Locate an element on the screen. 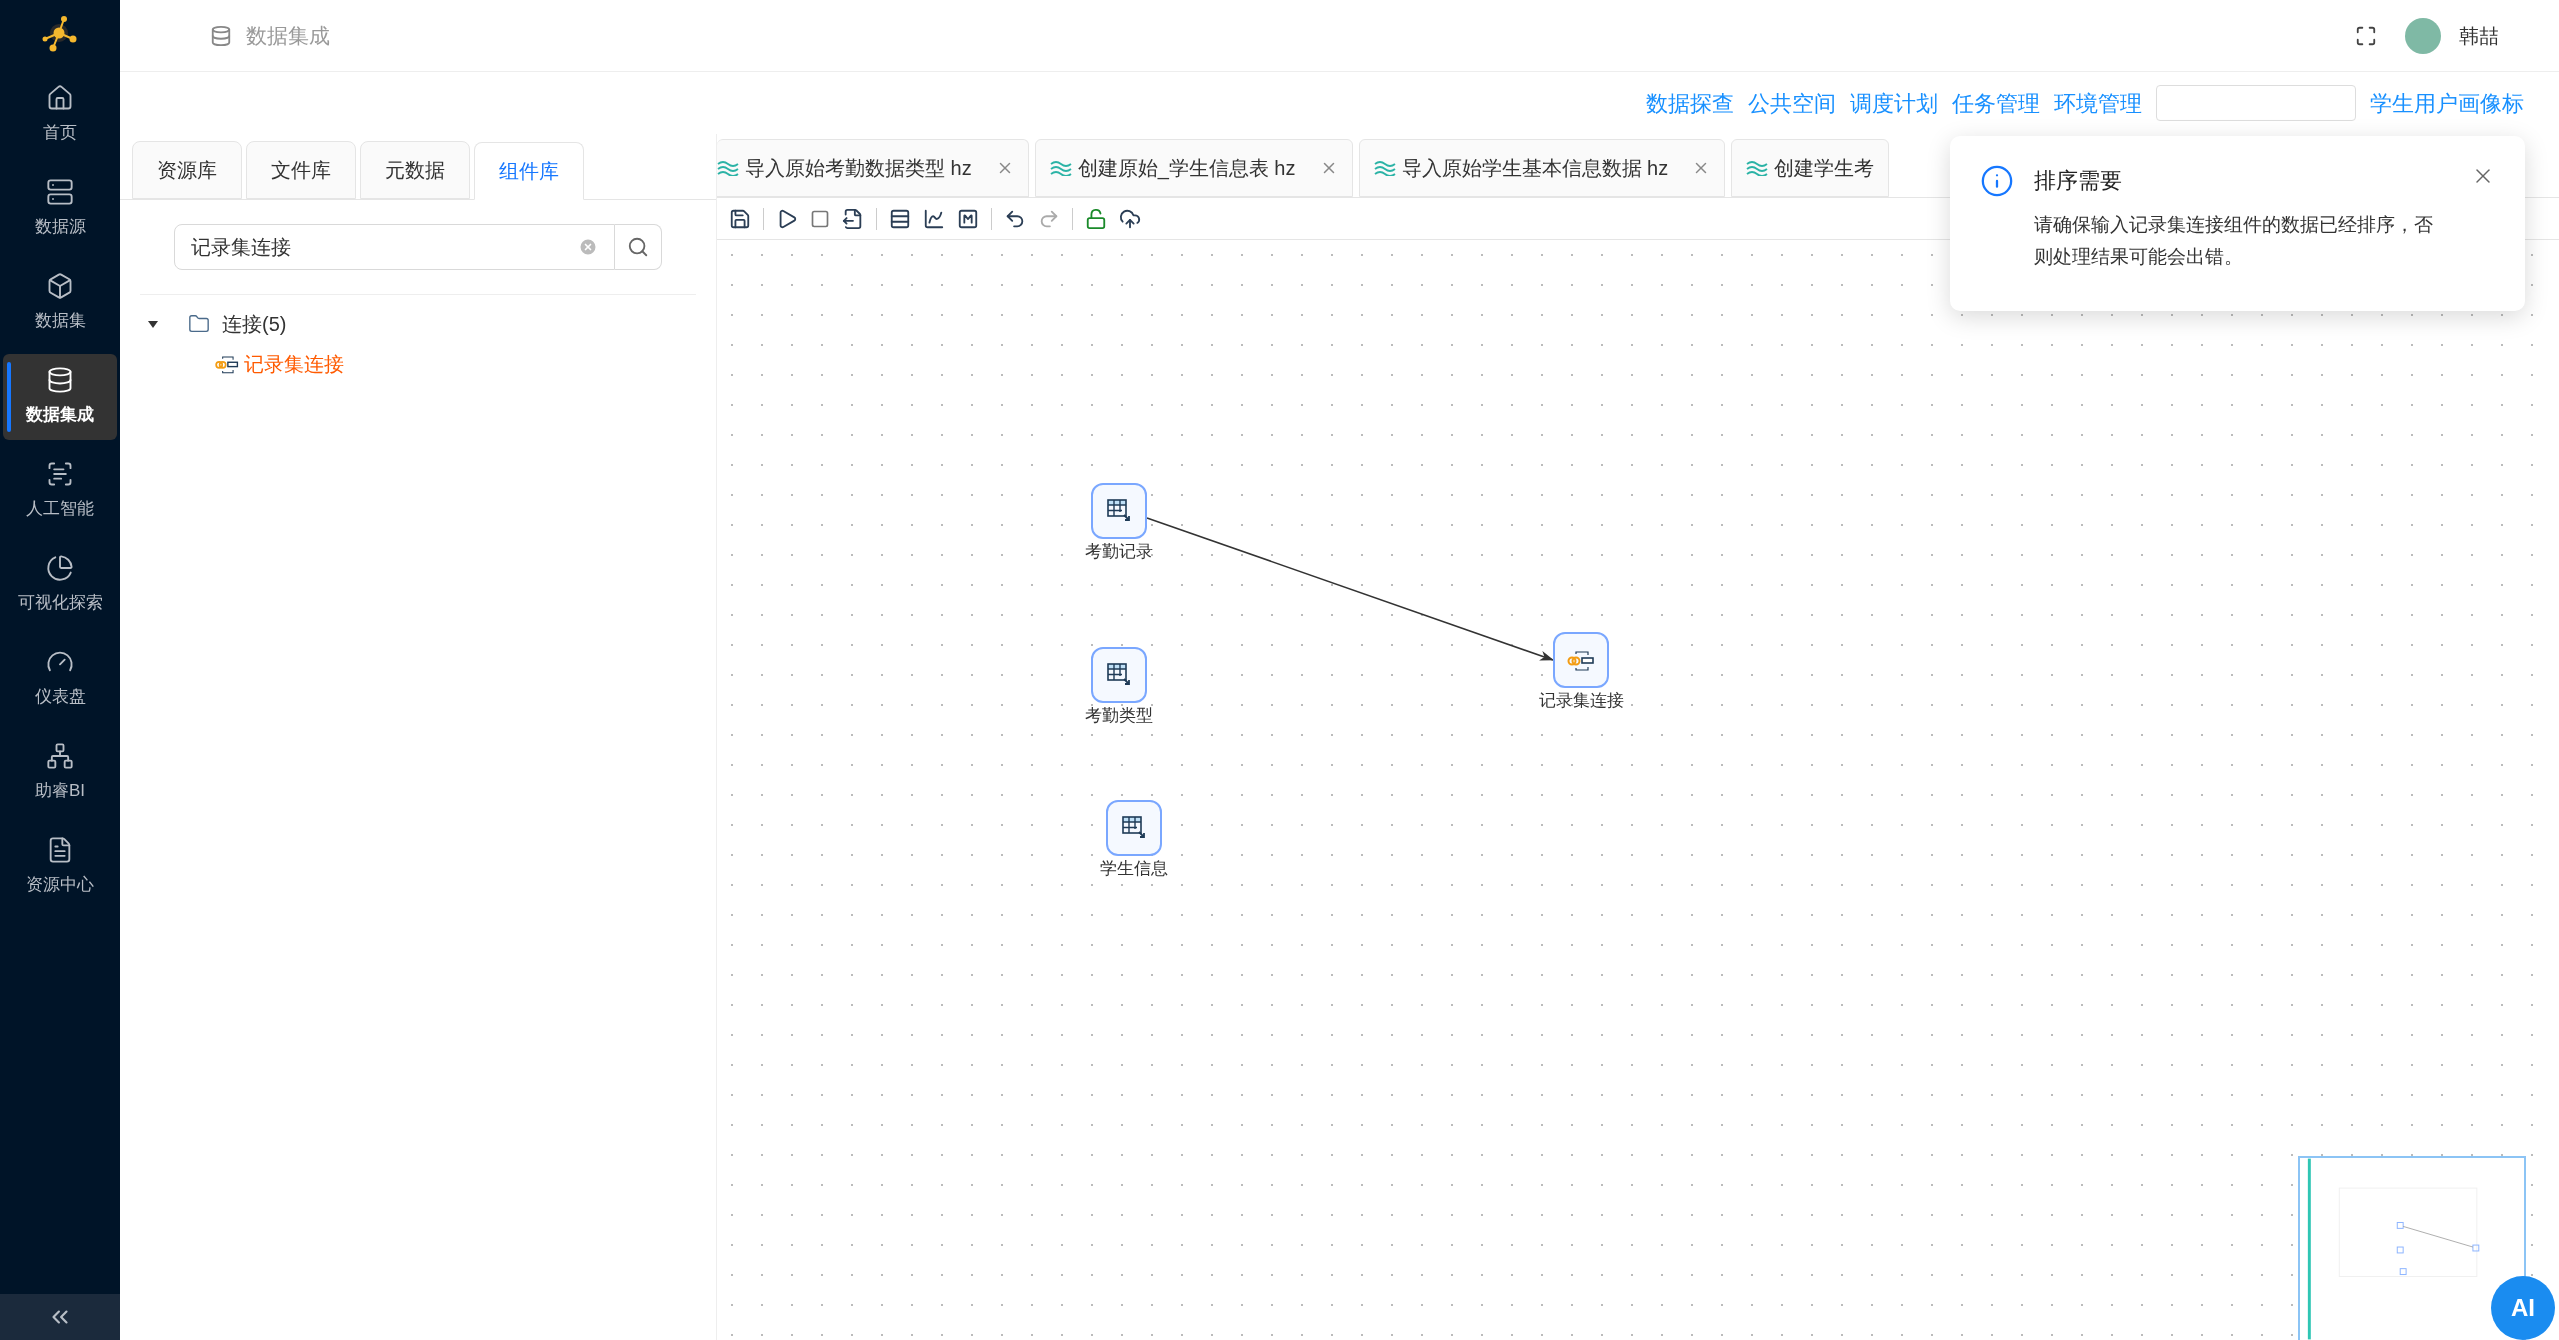 This screenshot has height=1340, width=2559. node-label: 记录集连接 is located at coordinates (1581, 701).